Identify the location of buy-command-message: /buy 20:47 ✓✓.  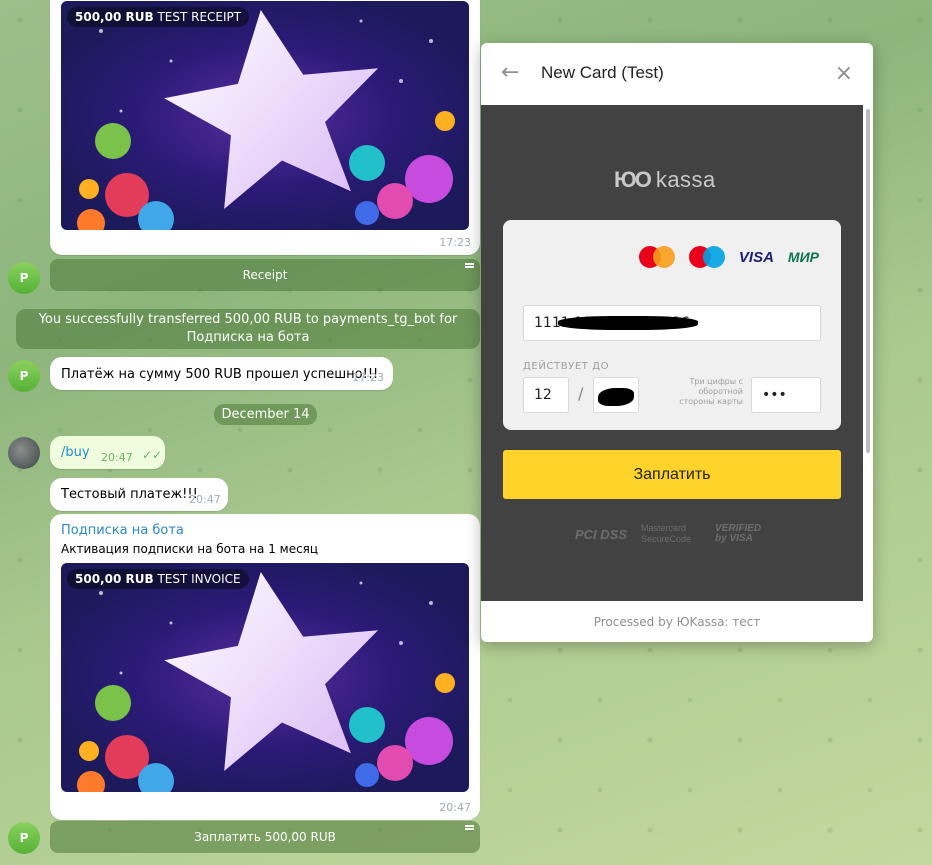
(107, 452).